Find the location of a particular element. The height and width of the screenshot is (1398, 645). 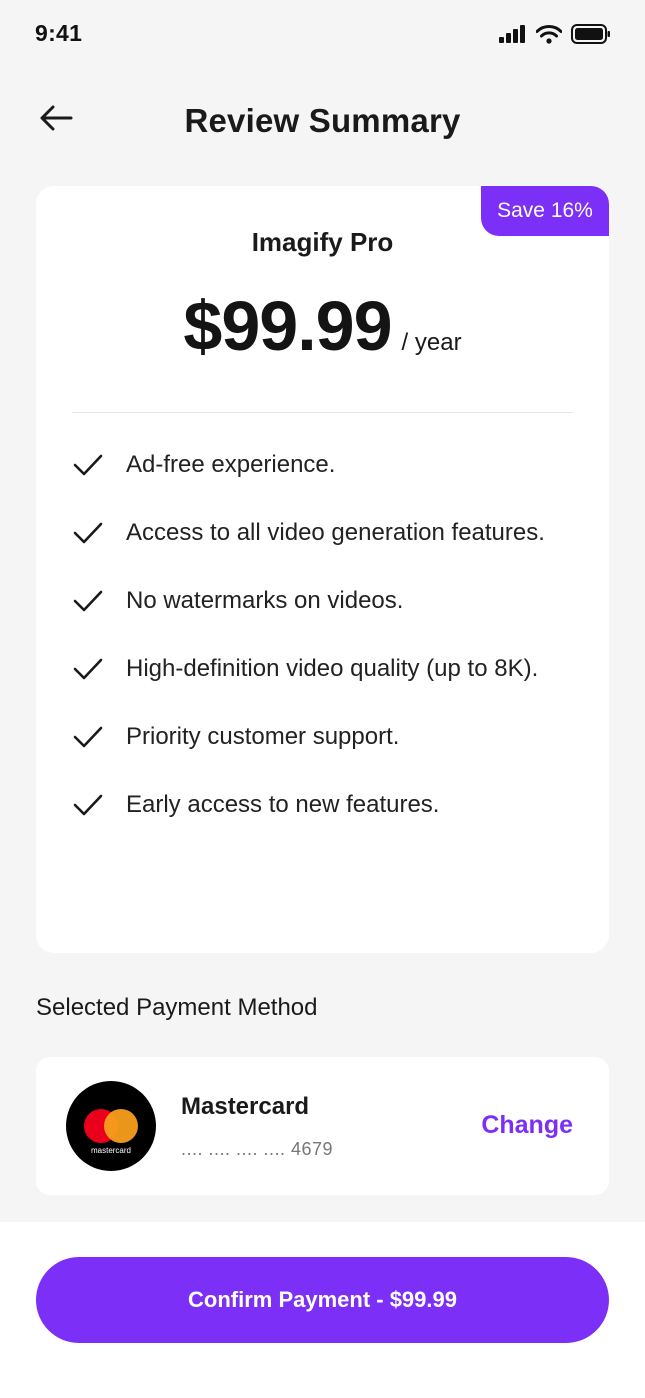

mastercard-logo: mastercard is located at coordinates (111, 1126).